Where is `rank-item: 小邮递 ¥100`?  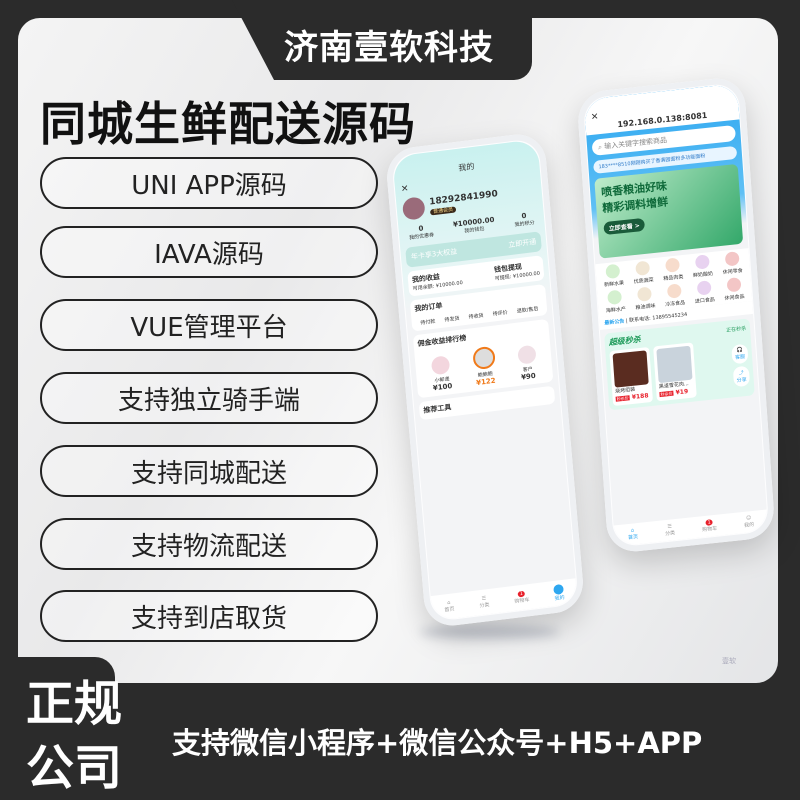 rank-item: 小邮递 ¥100 is located at coordinates (441, 373).